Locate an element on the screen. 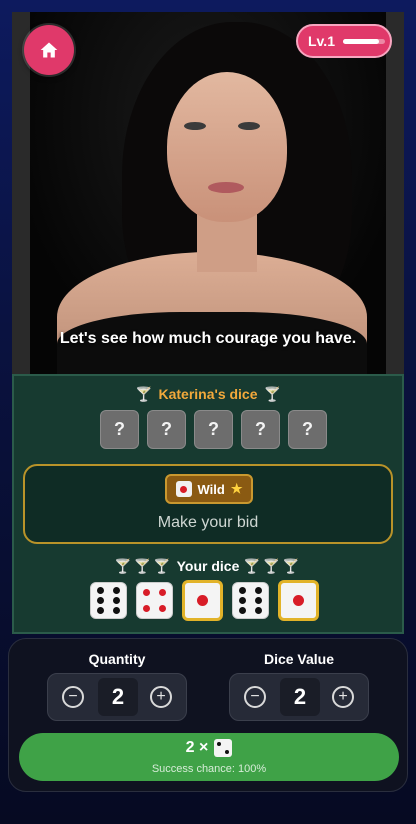 This screenshot has width=416, height=824. dice-value-decrease-button: − is located at coordinates (255, 697).